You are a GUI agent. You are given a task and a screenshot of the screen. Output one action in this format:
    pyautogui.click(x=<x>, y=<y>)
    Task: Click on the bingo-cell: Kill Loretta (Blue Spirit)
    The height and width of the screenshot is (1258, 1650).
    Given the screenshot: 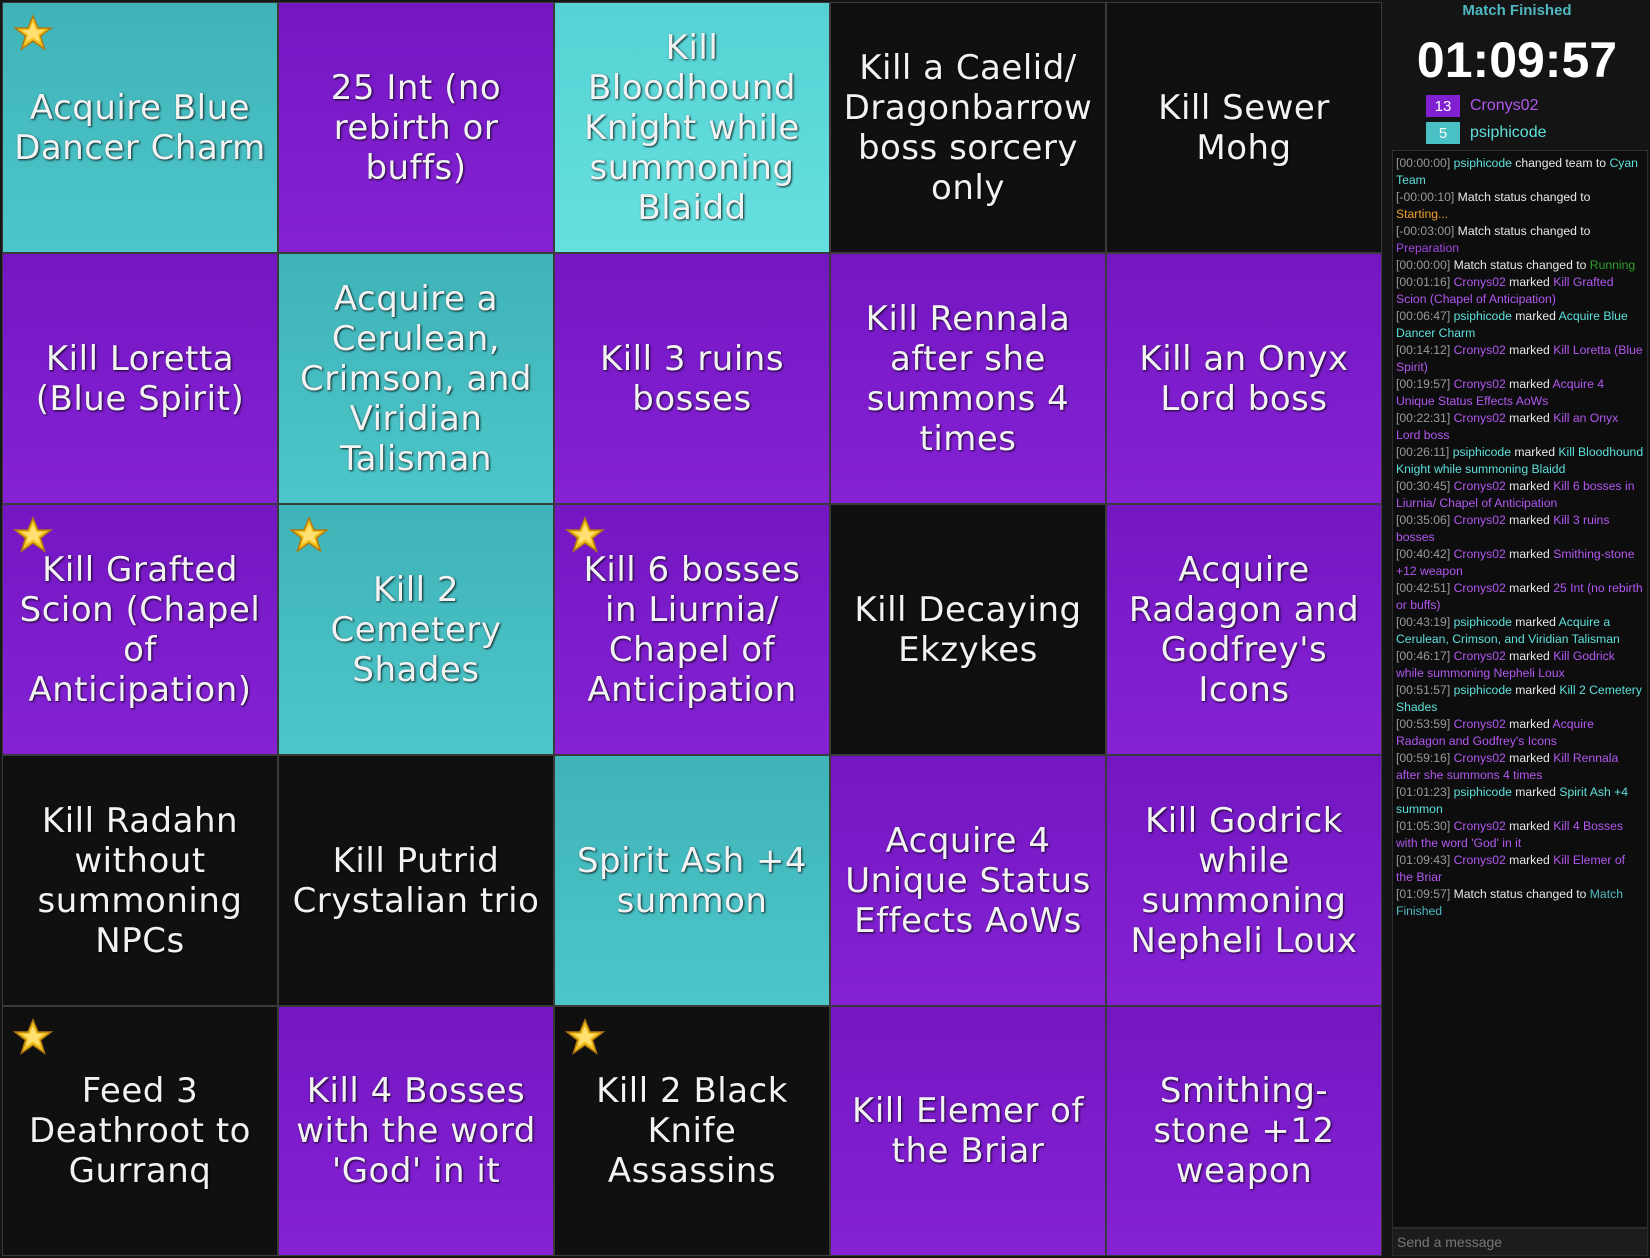 What is the action you would take?
    pyautogui.click(x=140, y=378)
    